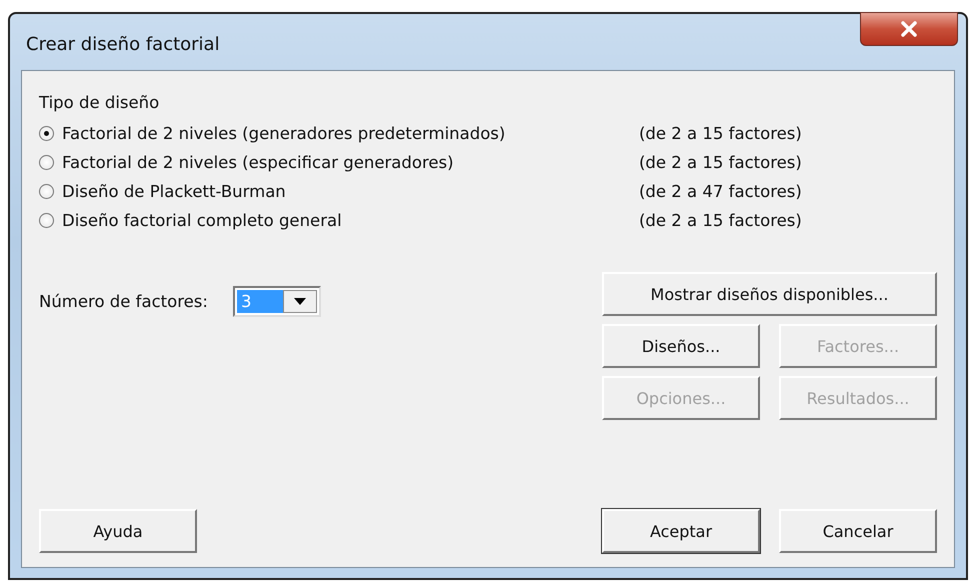 This screenshot has height=585, width=973. What do you see at coordinates (202, 220) in the screenshot?
I see `option-label: Diseño factorial completo general` at bounding box center [202, 220].